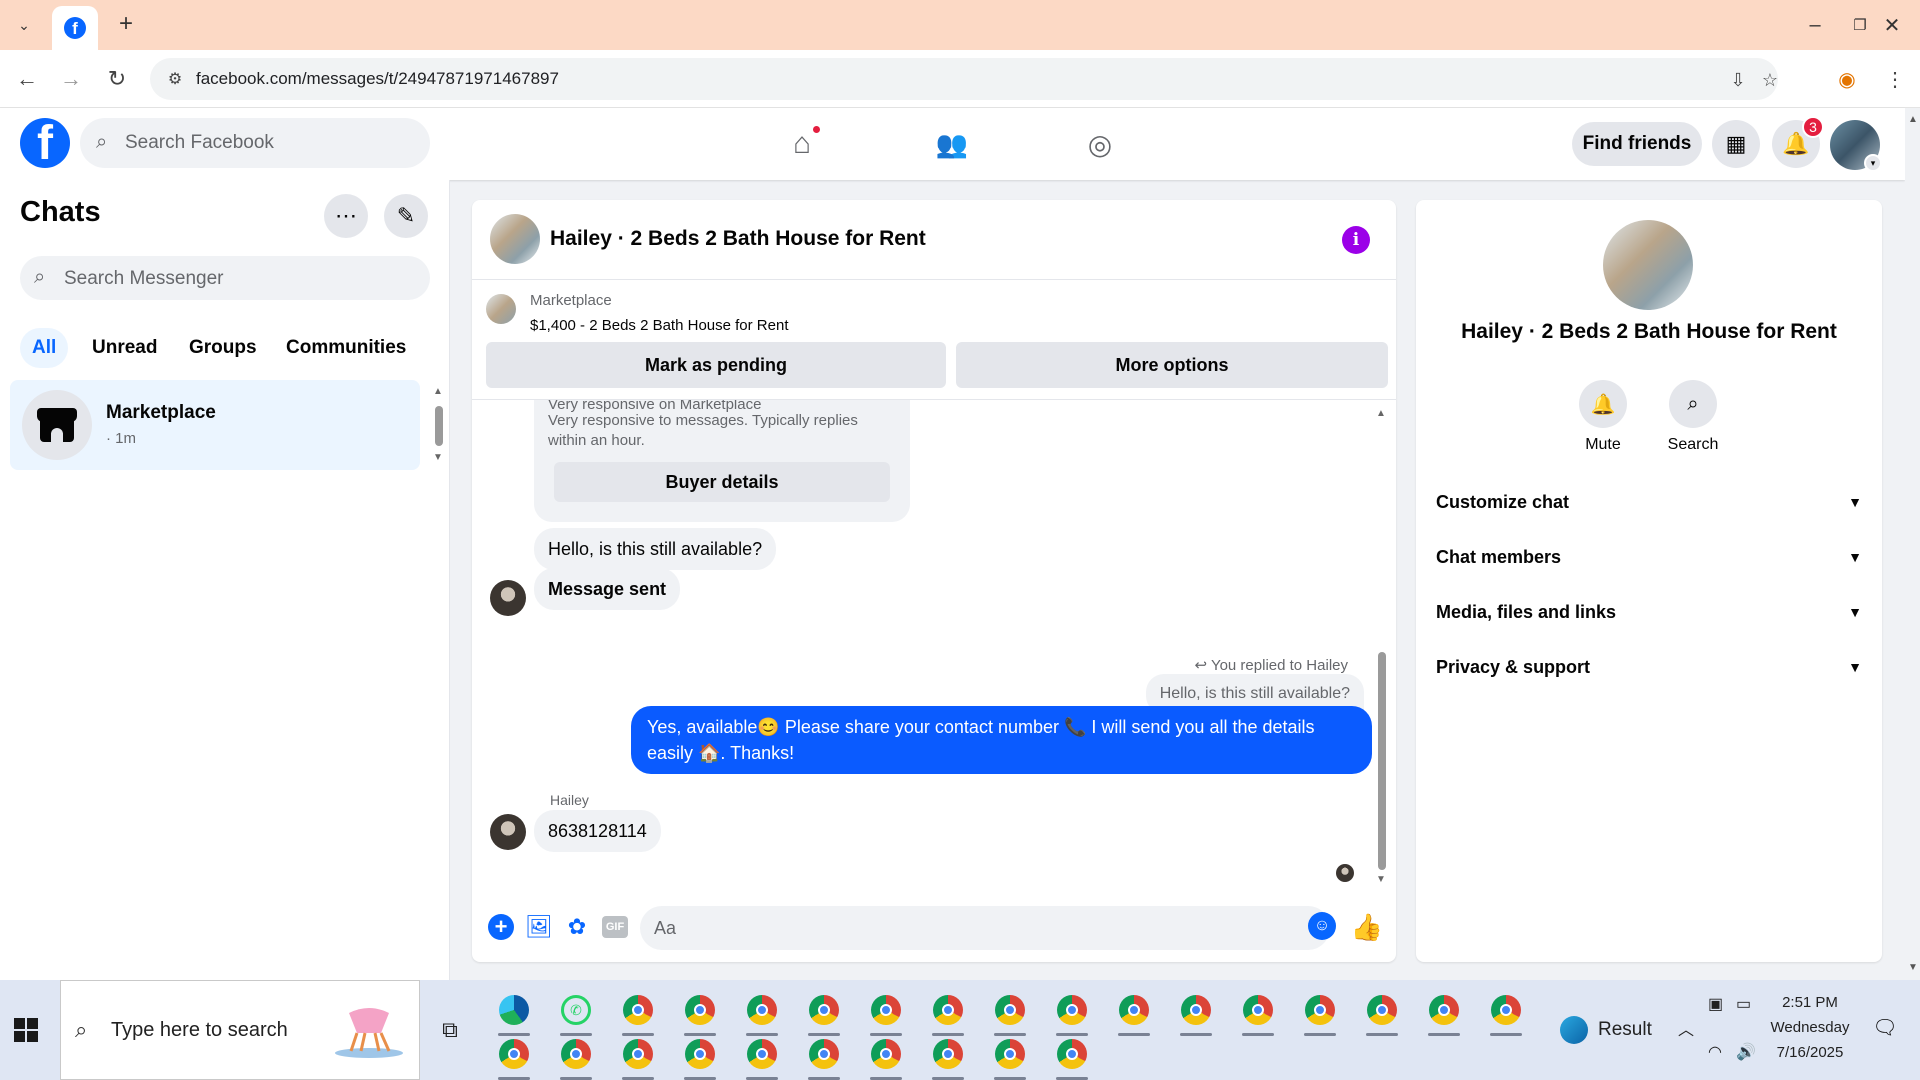  Describe the element at coordinates (1847, 79) in the screenshot. I see `profile-icon: ◉` at that location.